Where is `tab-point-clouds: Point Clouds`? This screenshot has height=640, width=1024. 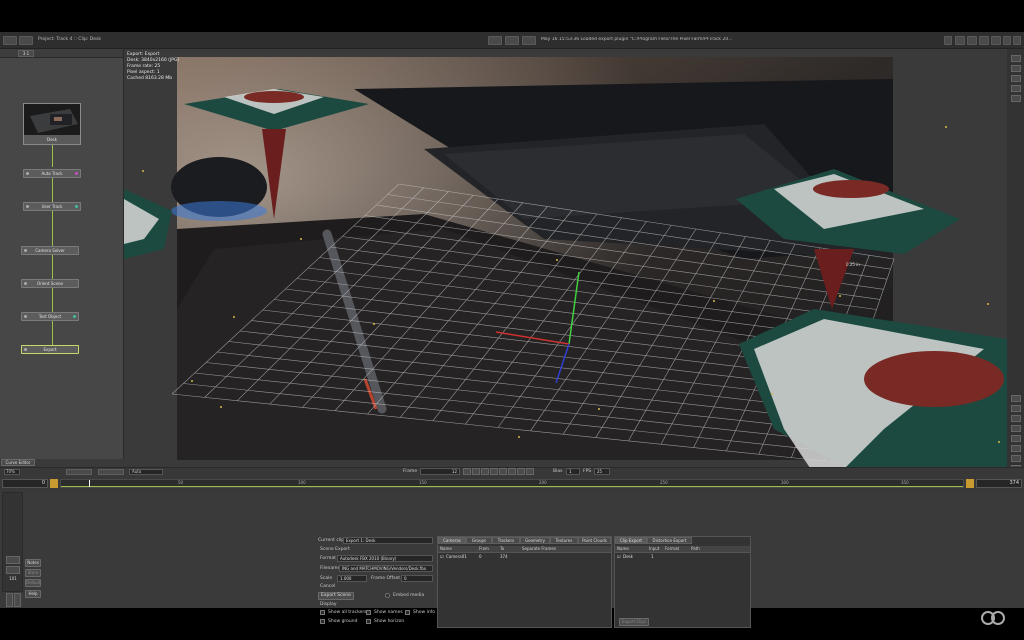 tab-point-clouds: Point Clouds is located at coordinates (594, 540).